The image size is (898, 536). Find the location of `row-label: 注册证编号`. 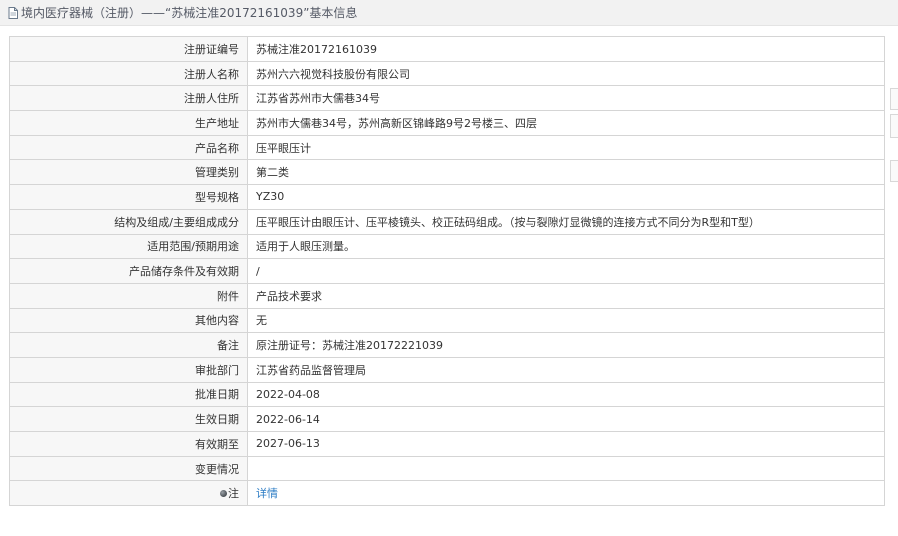

row-label: 注册证编号 is located at coordinates (128, 49).